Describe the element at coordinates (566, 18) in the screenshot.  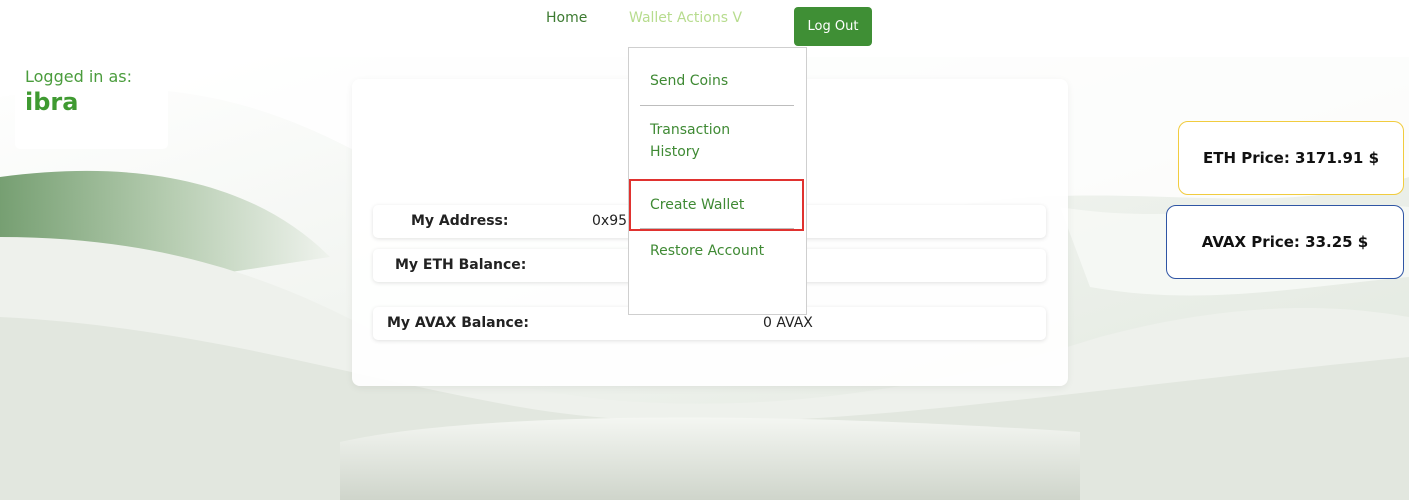
I see `nav-home-link: Home` at that location.